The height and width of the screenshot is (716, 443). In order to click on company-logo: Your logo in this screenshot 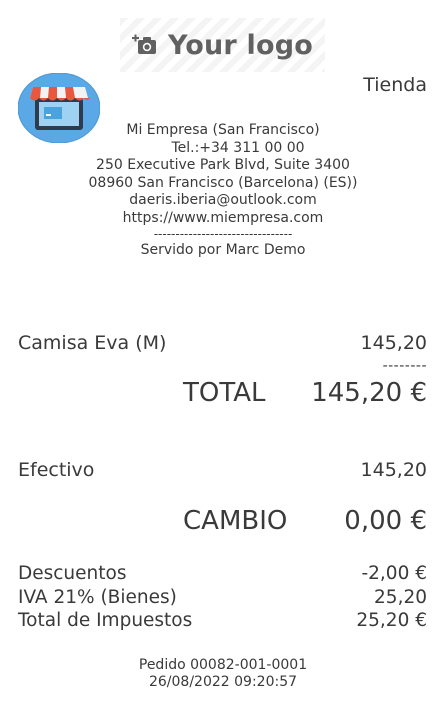, I will do `click(222, 45)`.